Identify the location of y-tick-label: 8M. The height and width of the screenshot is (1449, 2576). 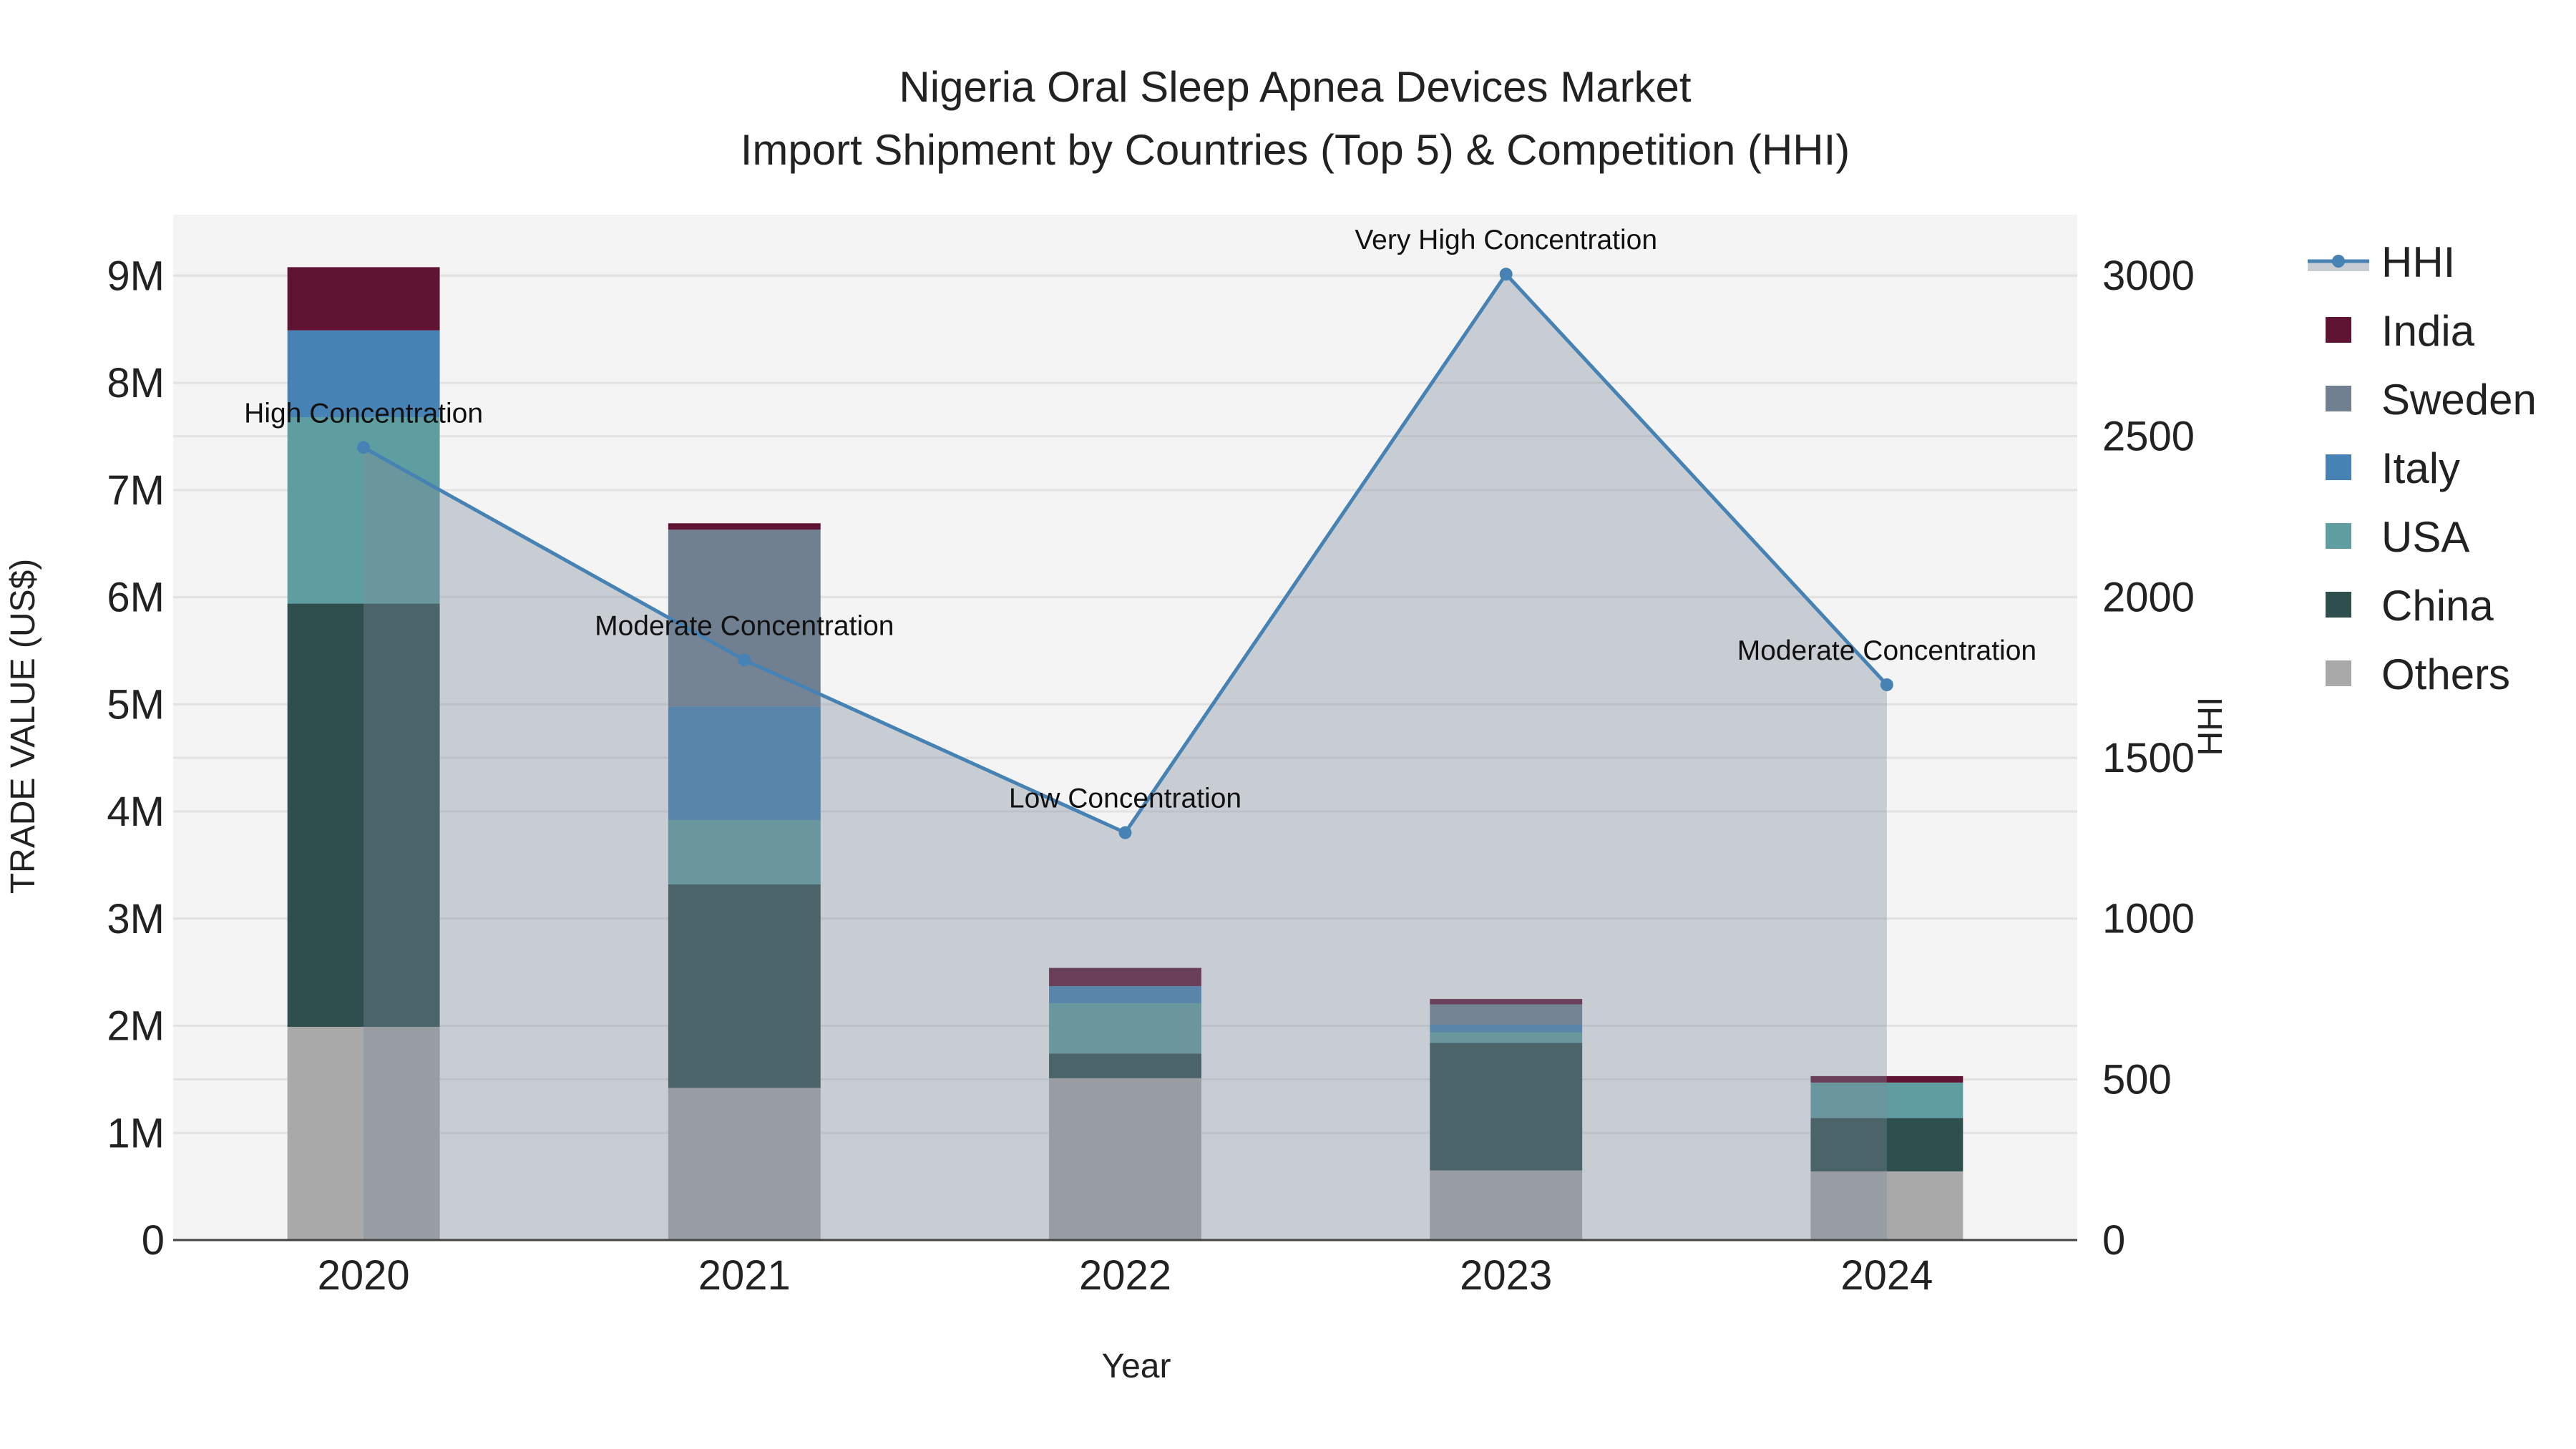
(136, 383).